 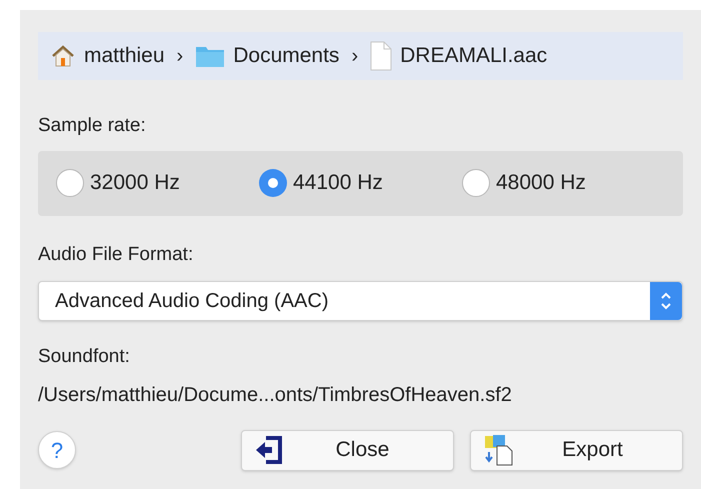 I want to click on export-button: Export, so click(x=576, y=450).